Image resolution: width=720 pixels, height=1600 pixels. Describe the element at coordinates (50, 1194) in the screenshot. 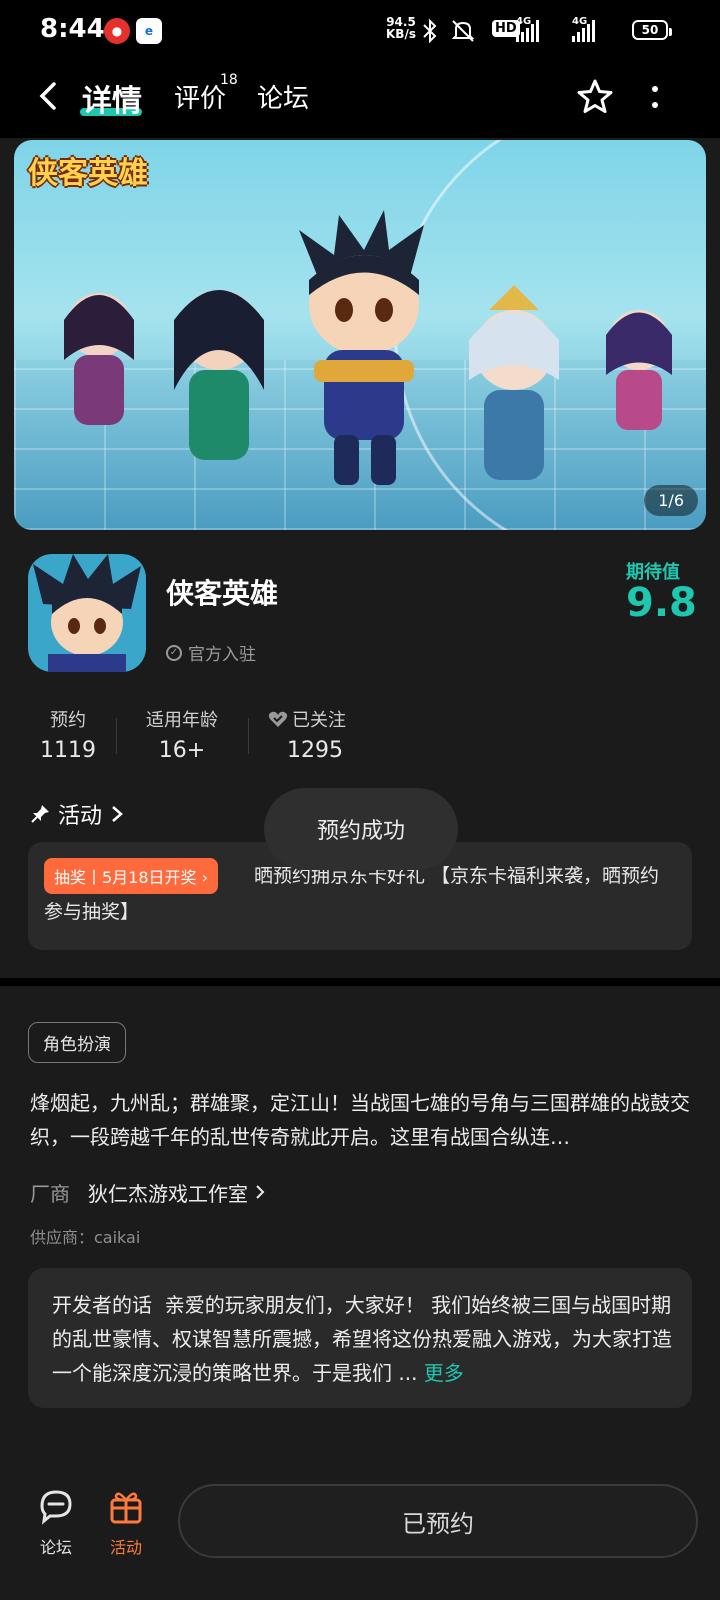

I see `developer-label: 厂商` at that location.